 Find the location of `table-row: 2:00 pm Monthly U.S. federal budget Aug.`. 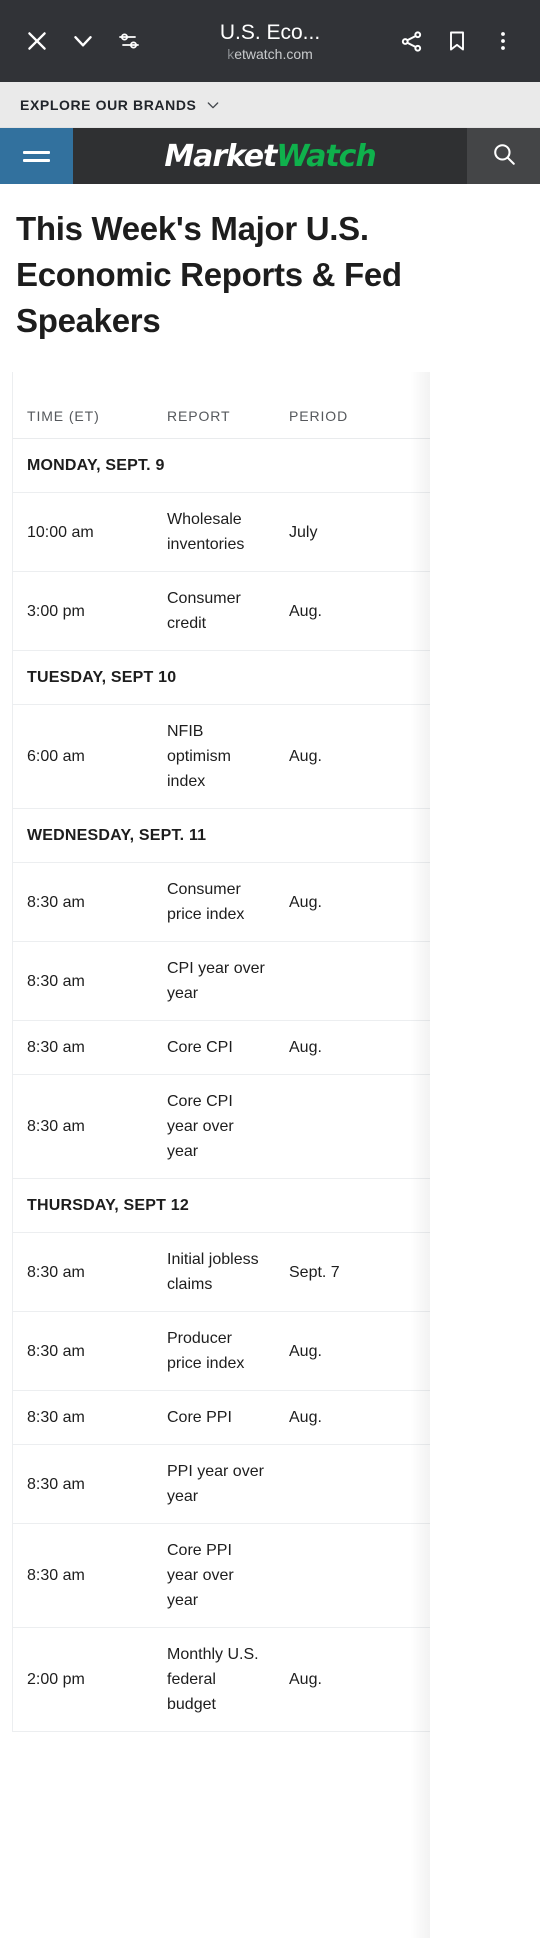

table-row: 2:00 pm Monthly U.S. federal budget Aug. is located at coordinates (221, 1679).